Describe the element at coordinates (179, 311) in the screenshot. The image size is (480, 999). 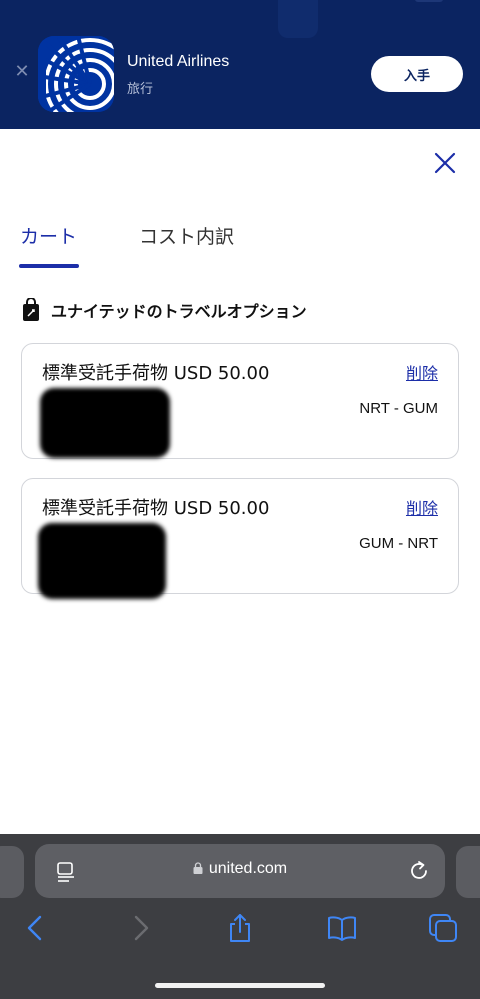
I see `section-title: ユナイテッドのトラベルオプション` at that location.